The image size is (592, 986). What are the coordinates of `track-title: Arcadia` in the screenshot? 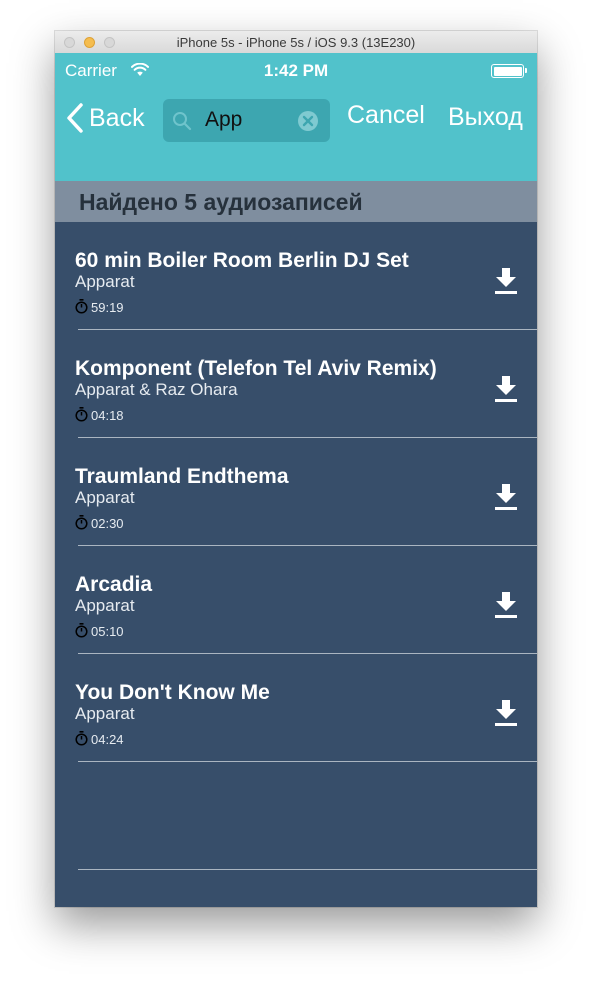 It's located at (114, 584).